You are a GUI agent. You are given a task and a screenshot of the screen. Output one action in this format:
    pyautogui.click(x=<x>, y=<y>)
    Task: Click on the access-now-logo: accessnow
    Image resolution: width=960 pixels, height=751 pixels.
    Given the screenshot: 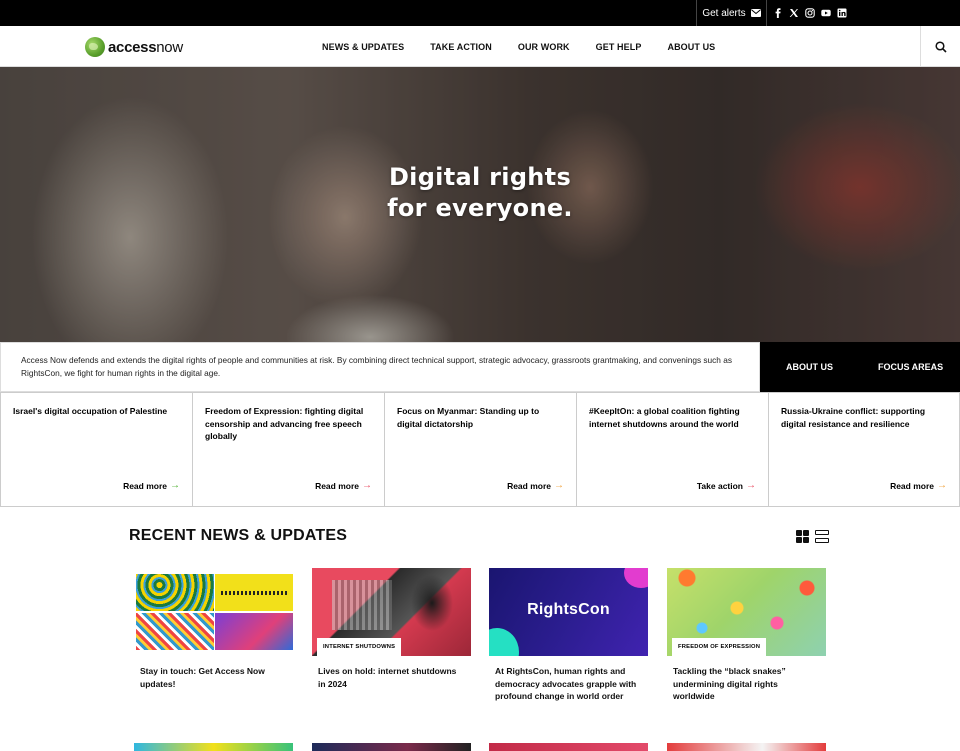 What is the action you would take?
    pyautogui.click(x=134, y=47)
    